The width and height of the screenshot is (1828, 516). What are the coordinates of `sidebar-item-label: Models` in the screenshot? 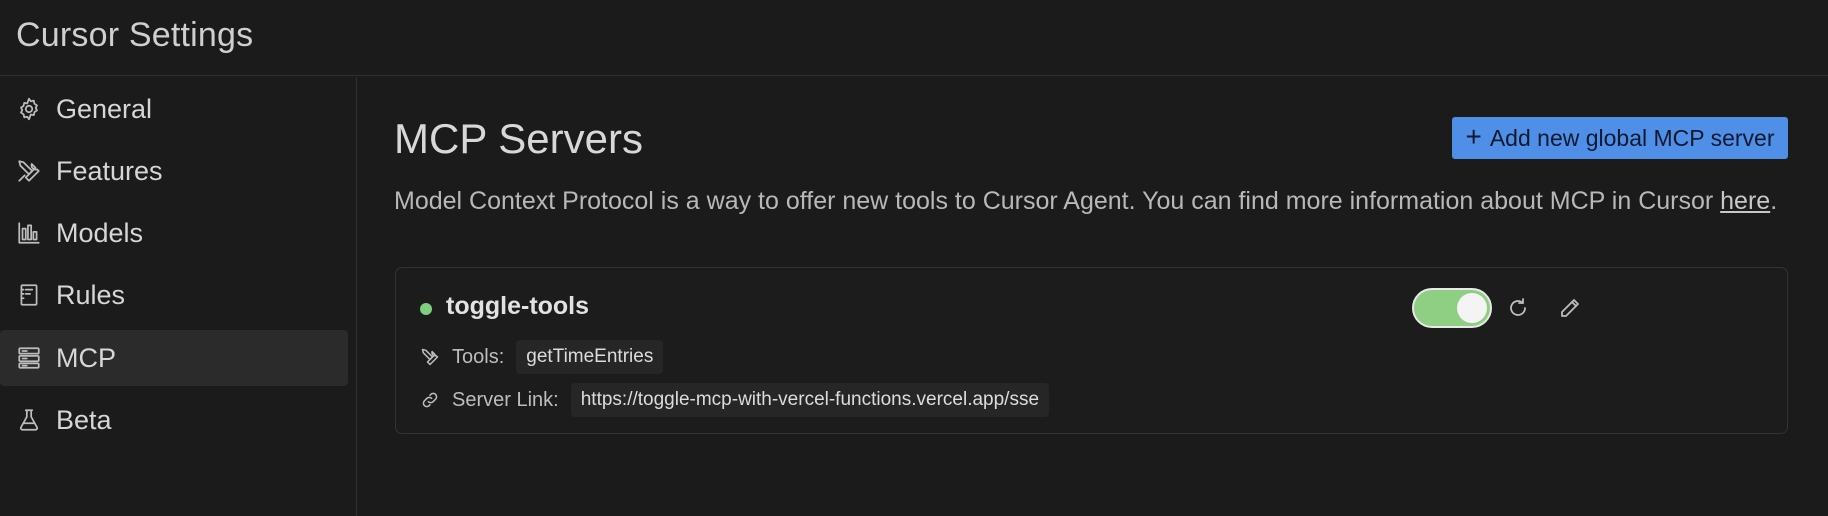 It's located at (100, 232).